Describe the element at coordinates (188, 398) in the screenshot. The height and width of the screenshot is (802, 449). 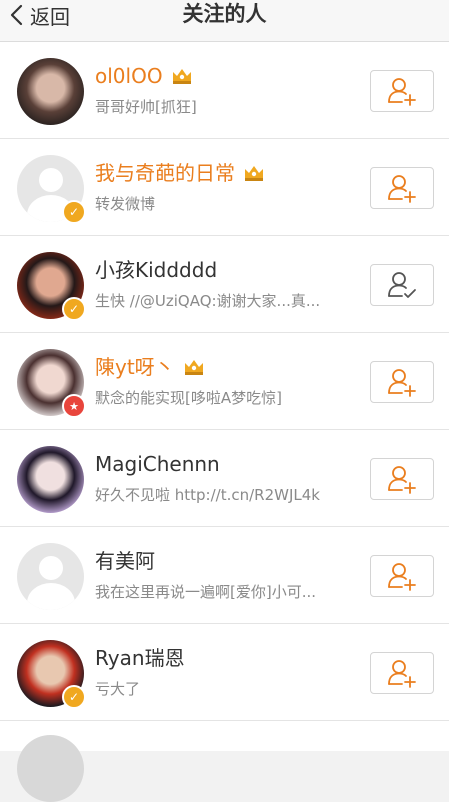
I see `user-description: 默念的能实现[哆啦A梦吃惊]` at that location.